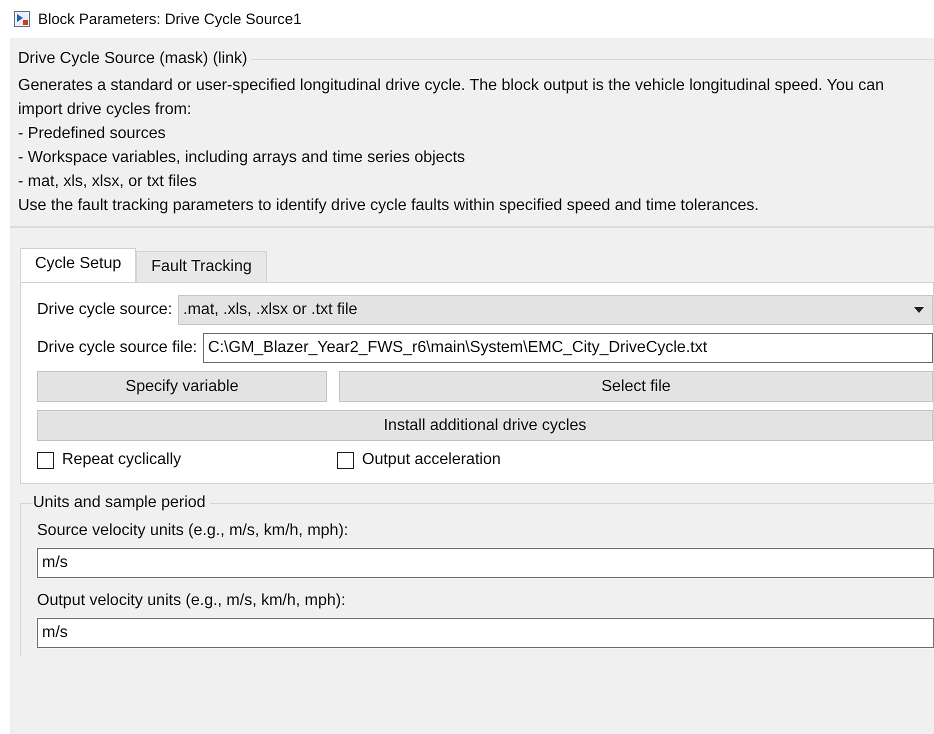 The height and width of the screenshot is (734, 934). What do you see at coordinates (22, 19) in the screenshot?
I see `block-icon` at bounding box center [22, 19].